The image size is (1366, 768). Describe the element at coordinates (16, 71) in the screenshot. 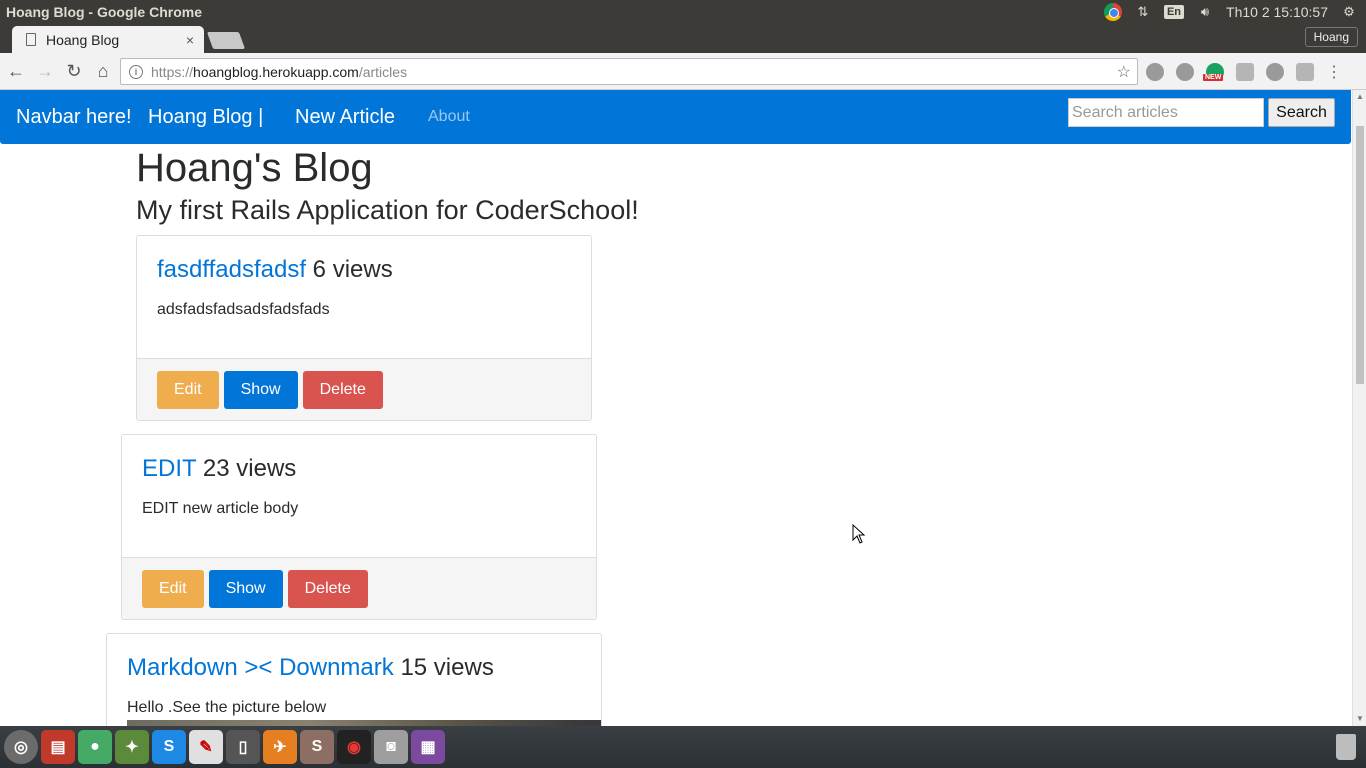

I see `back-arrow-icon: ←` at that location.